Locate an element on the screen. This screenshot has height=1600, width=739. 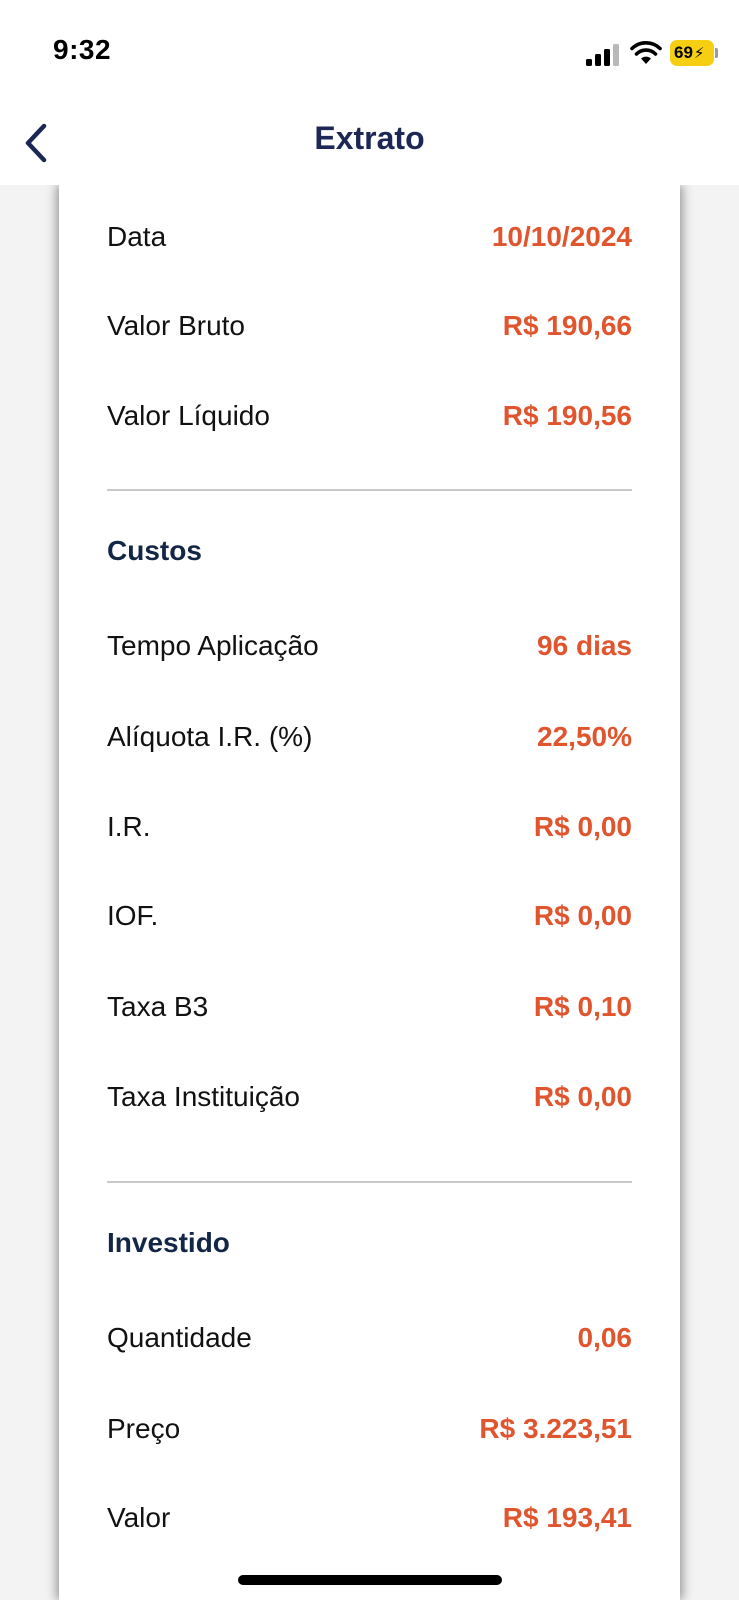
row-value: 22,50% is located at coordinates (584, 736).